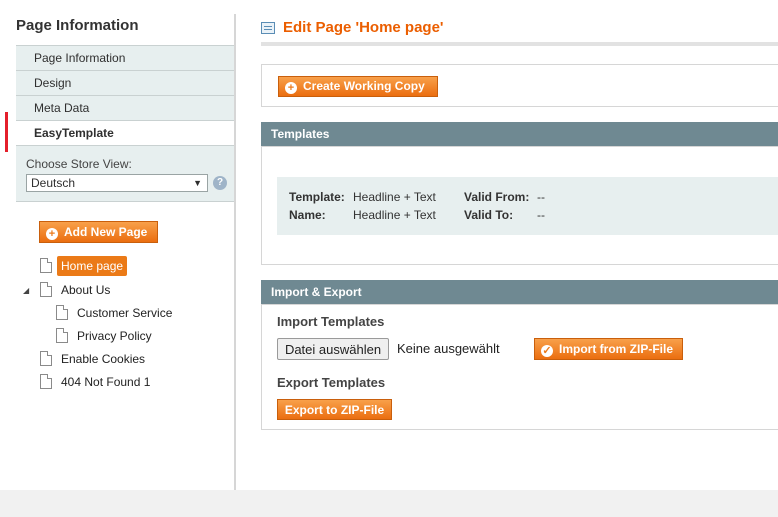  I want to click on tree-label: Enable Cookies, so click(103, 359).